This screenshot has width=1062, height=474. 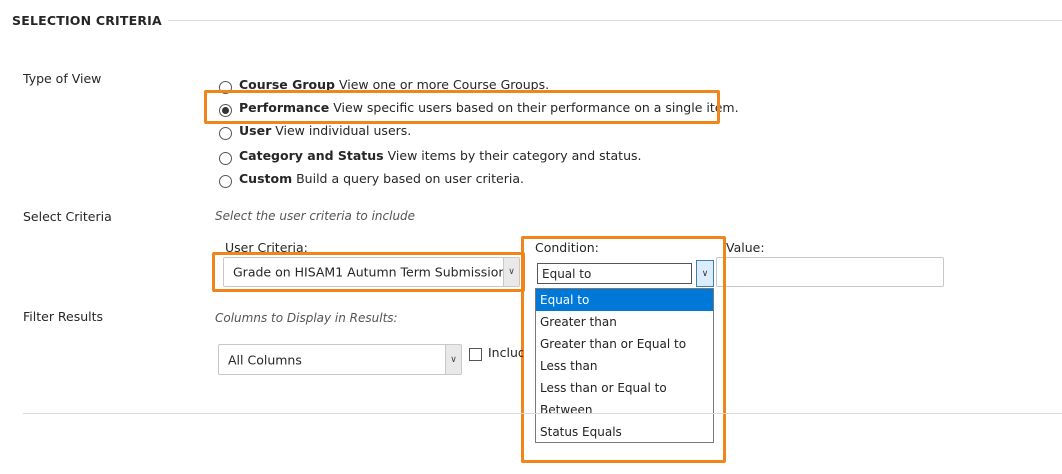 What do you see at coordinates (505, 352) in the screenshot?
I see `include-label: Include` at bounding box center [505, 352].